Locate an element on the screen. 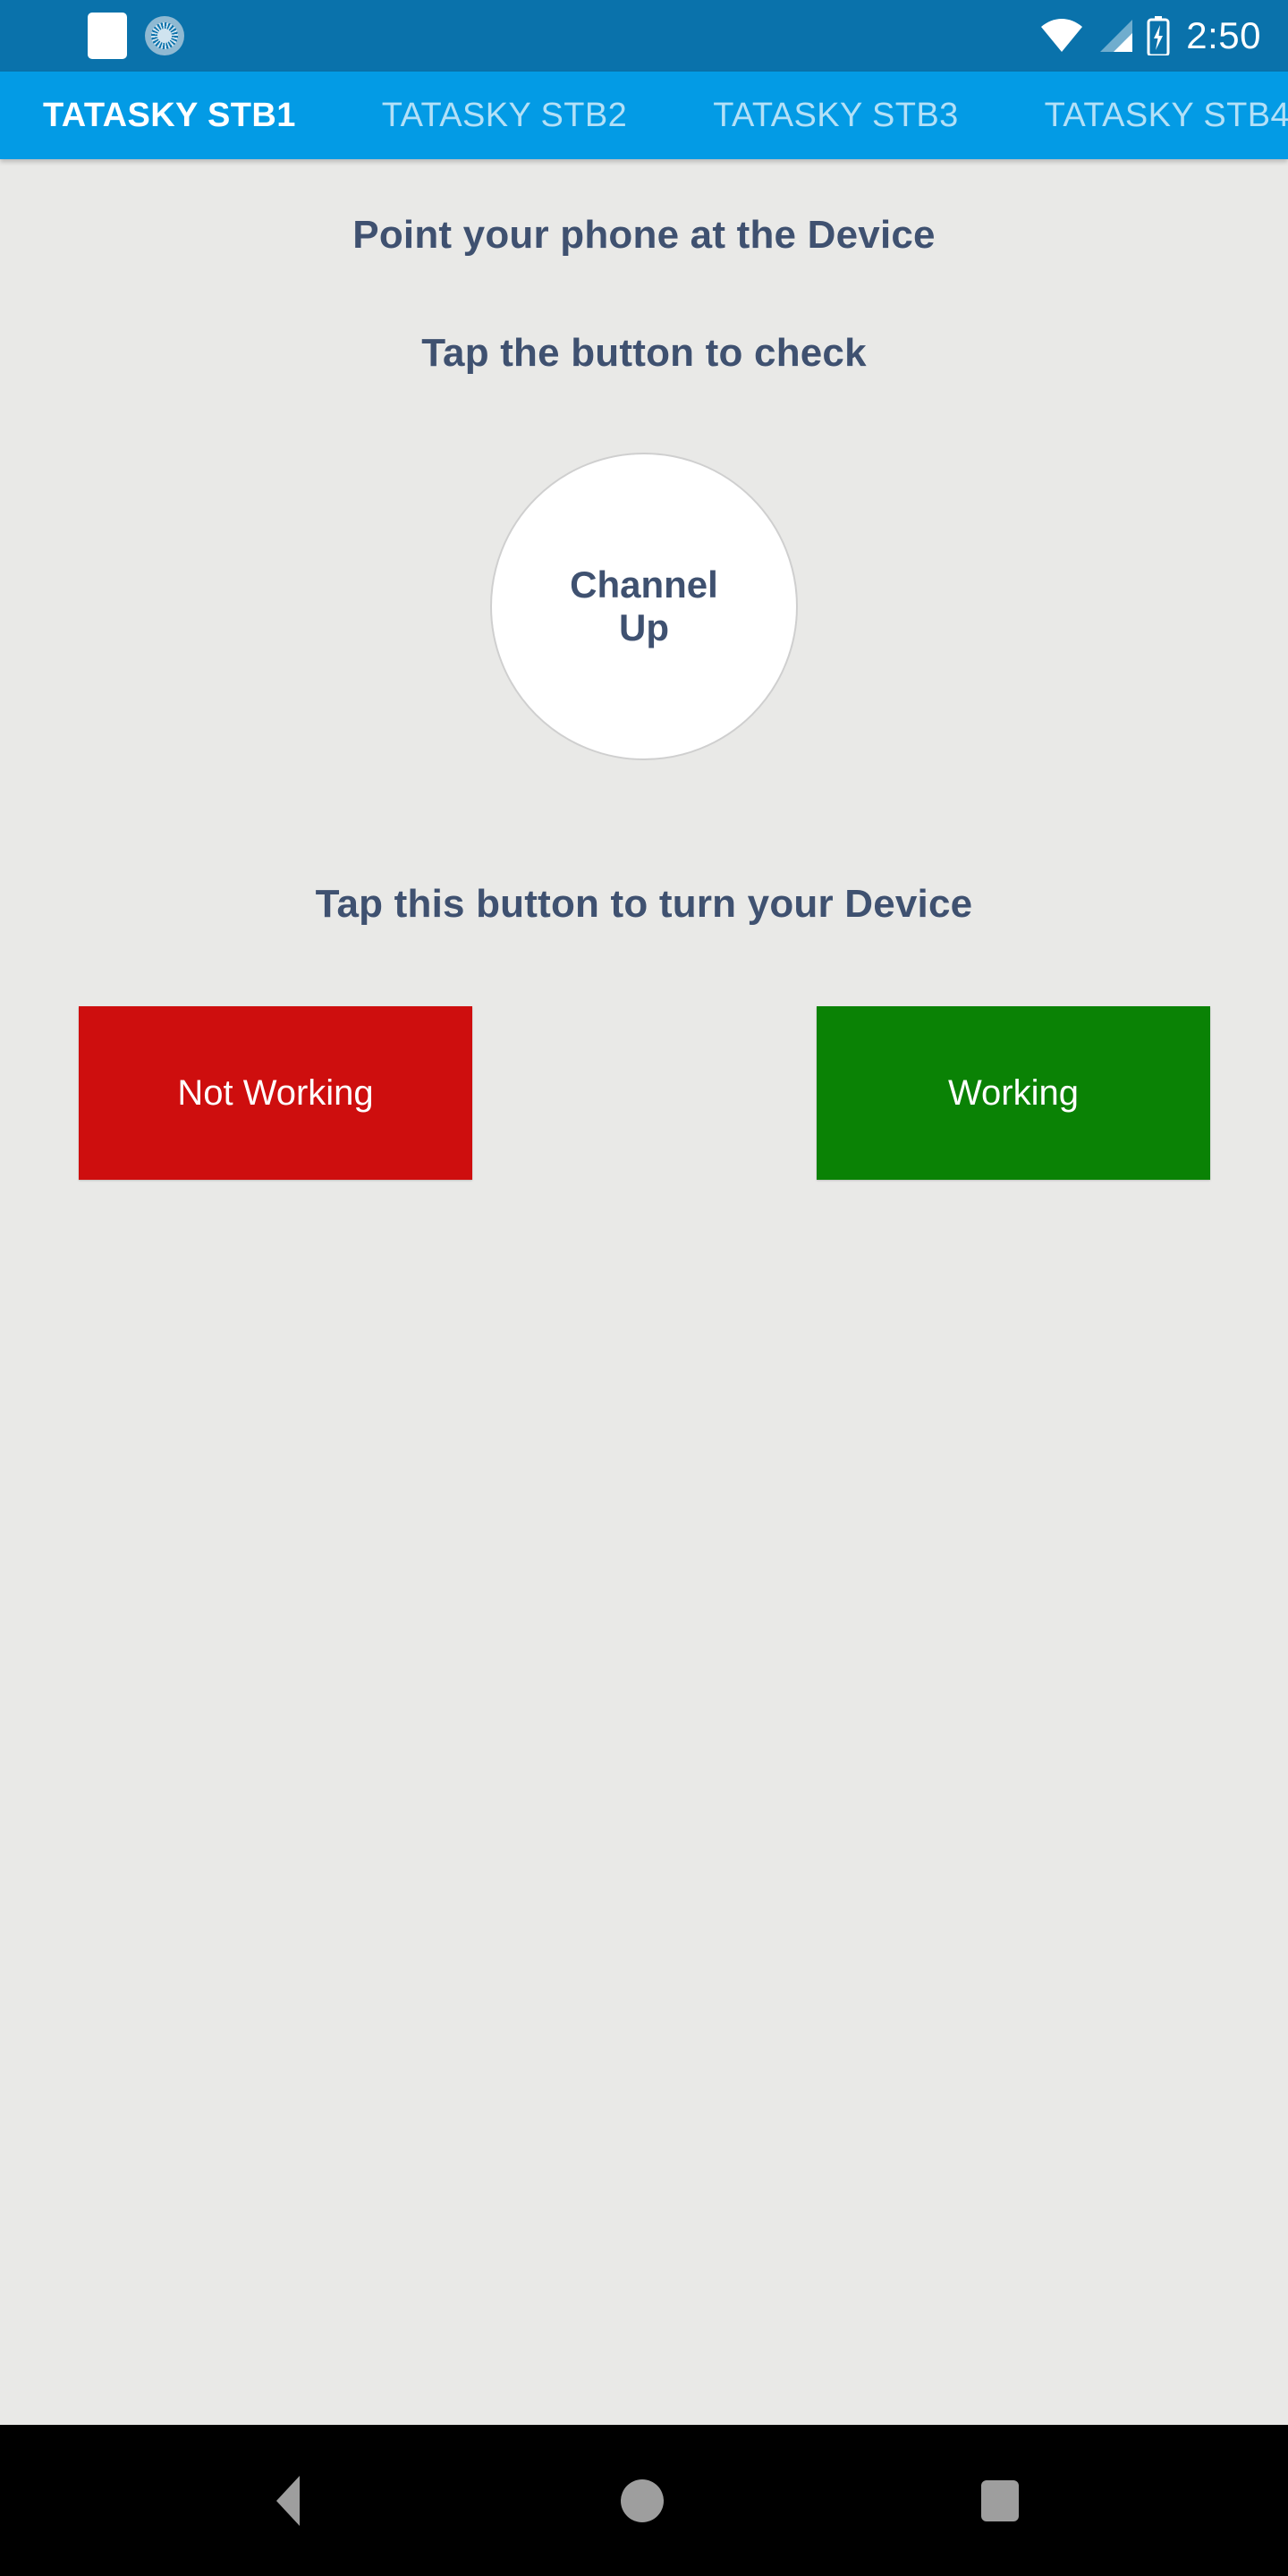 This screenshot has height=2576, width=1288. nav-back-button is located at coordinates (288, 2500).